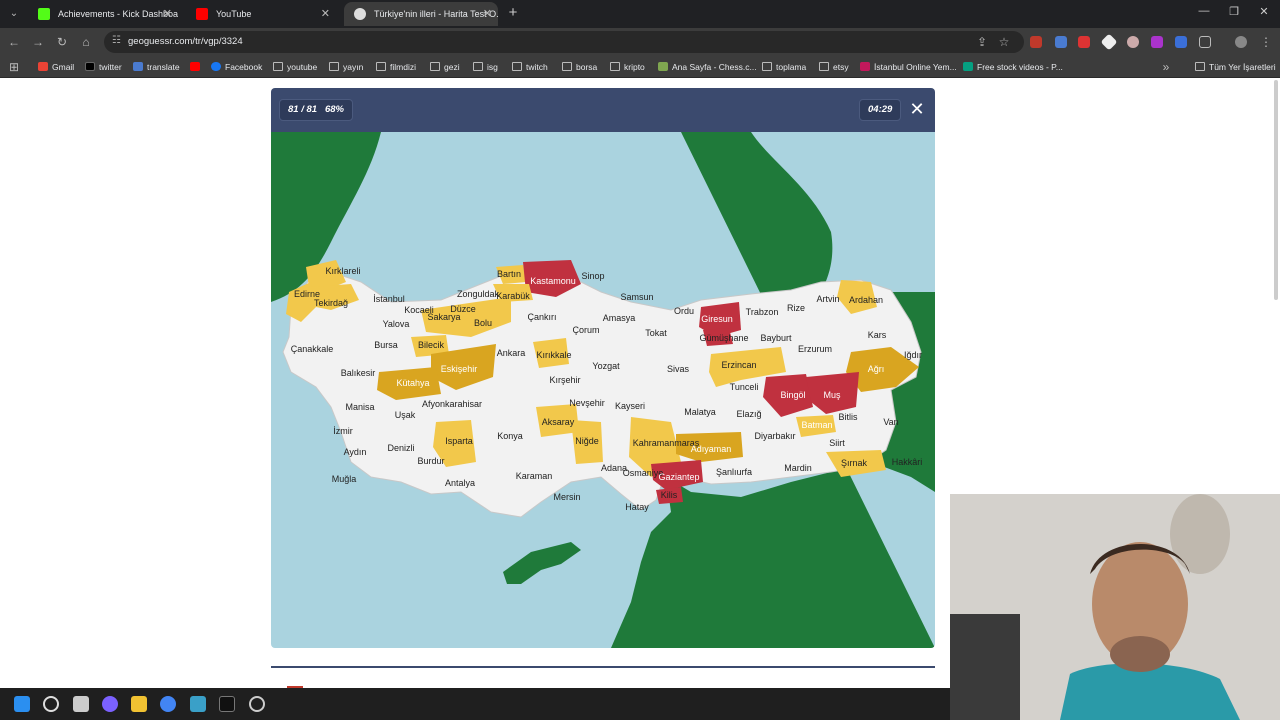 The height and width of the screenshot is (720, 1280). I want to click on tradingview-icon, so click(227, 704).